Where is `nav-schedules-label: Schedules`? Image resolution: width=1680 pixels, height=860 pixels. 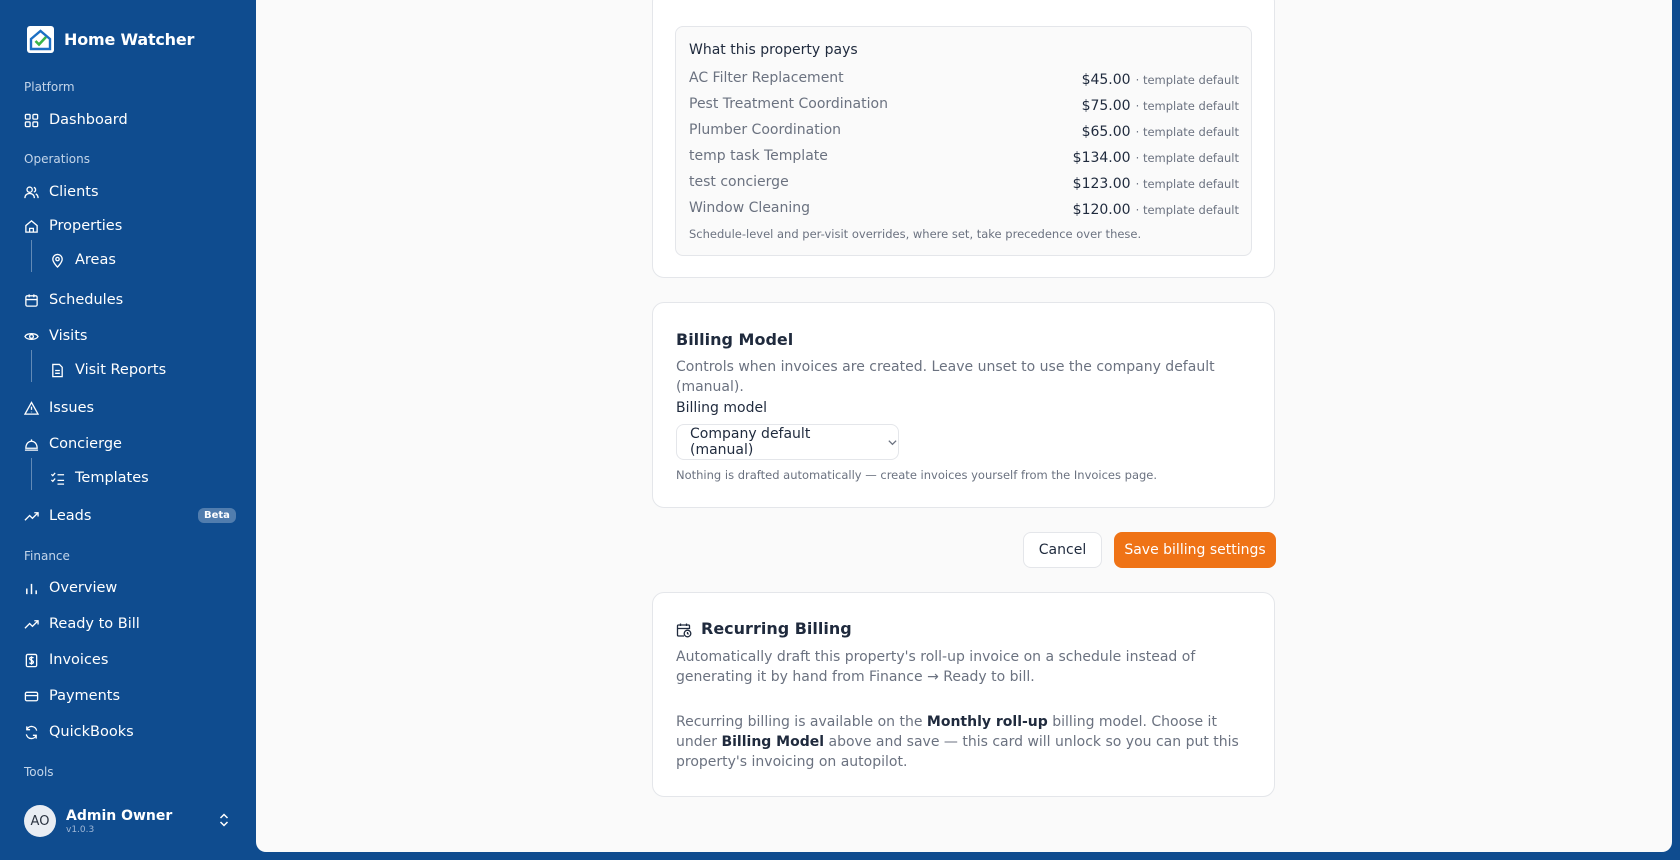 nav-schedules-label: Schedules is located at coordinates (86, 300).